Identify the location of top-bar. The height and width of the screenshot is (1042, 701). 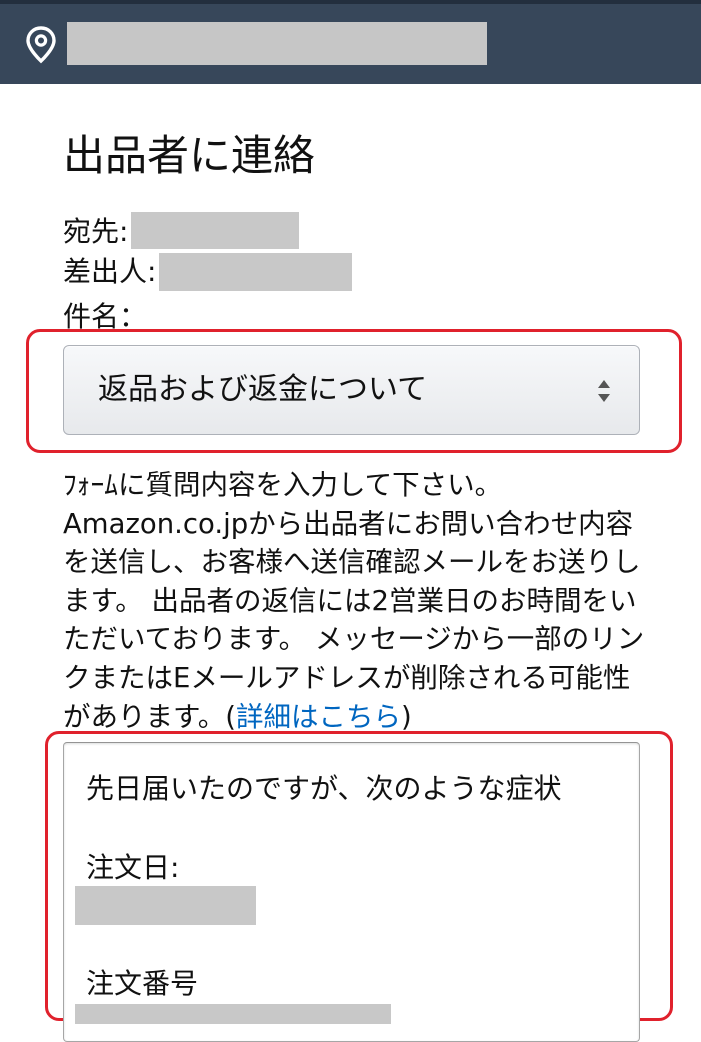
(350, 42).